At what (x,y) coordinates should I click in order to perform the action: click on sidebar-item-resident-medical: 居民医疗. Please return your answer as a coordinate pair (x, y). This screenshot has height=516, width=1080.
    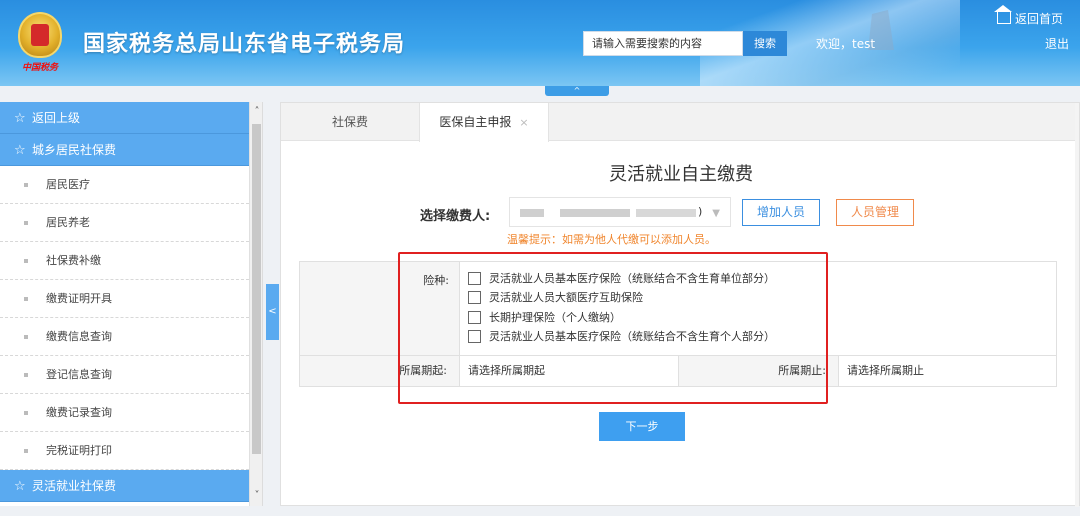
    Looking at the image, I should click on (124, 185).